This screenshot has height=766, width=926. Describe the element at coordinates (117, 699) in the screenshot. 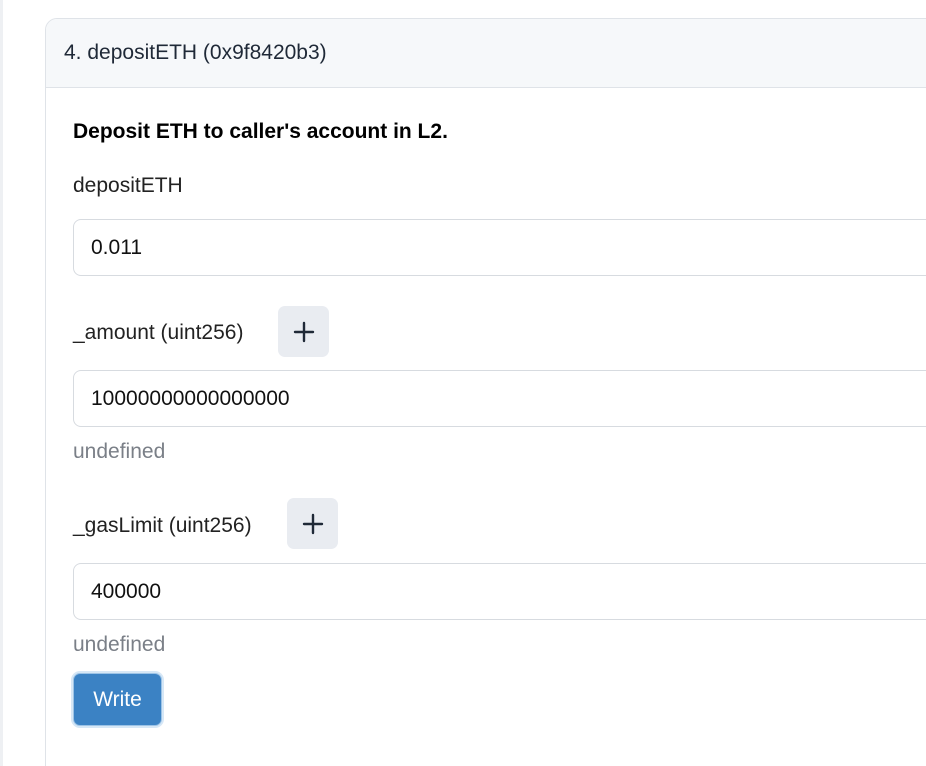

I see `write-button: Write` at that location.